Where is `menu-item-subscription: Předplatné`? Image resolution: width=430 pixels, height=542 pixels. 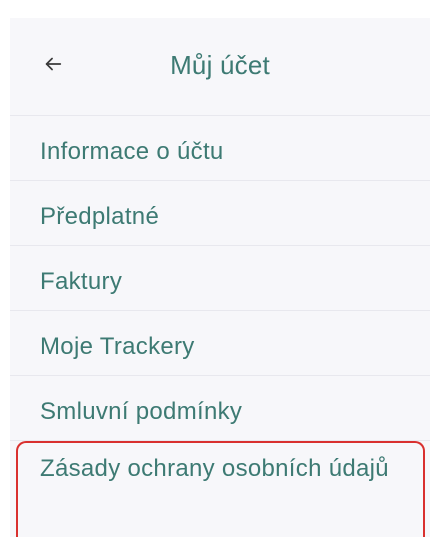 menu-item-subscription: Předplatné is located at coordinates (220, 213).